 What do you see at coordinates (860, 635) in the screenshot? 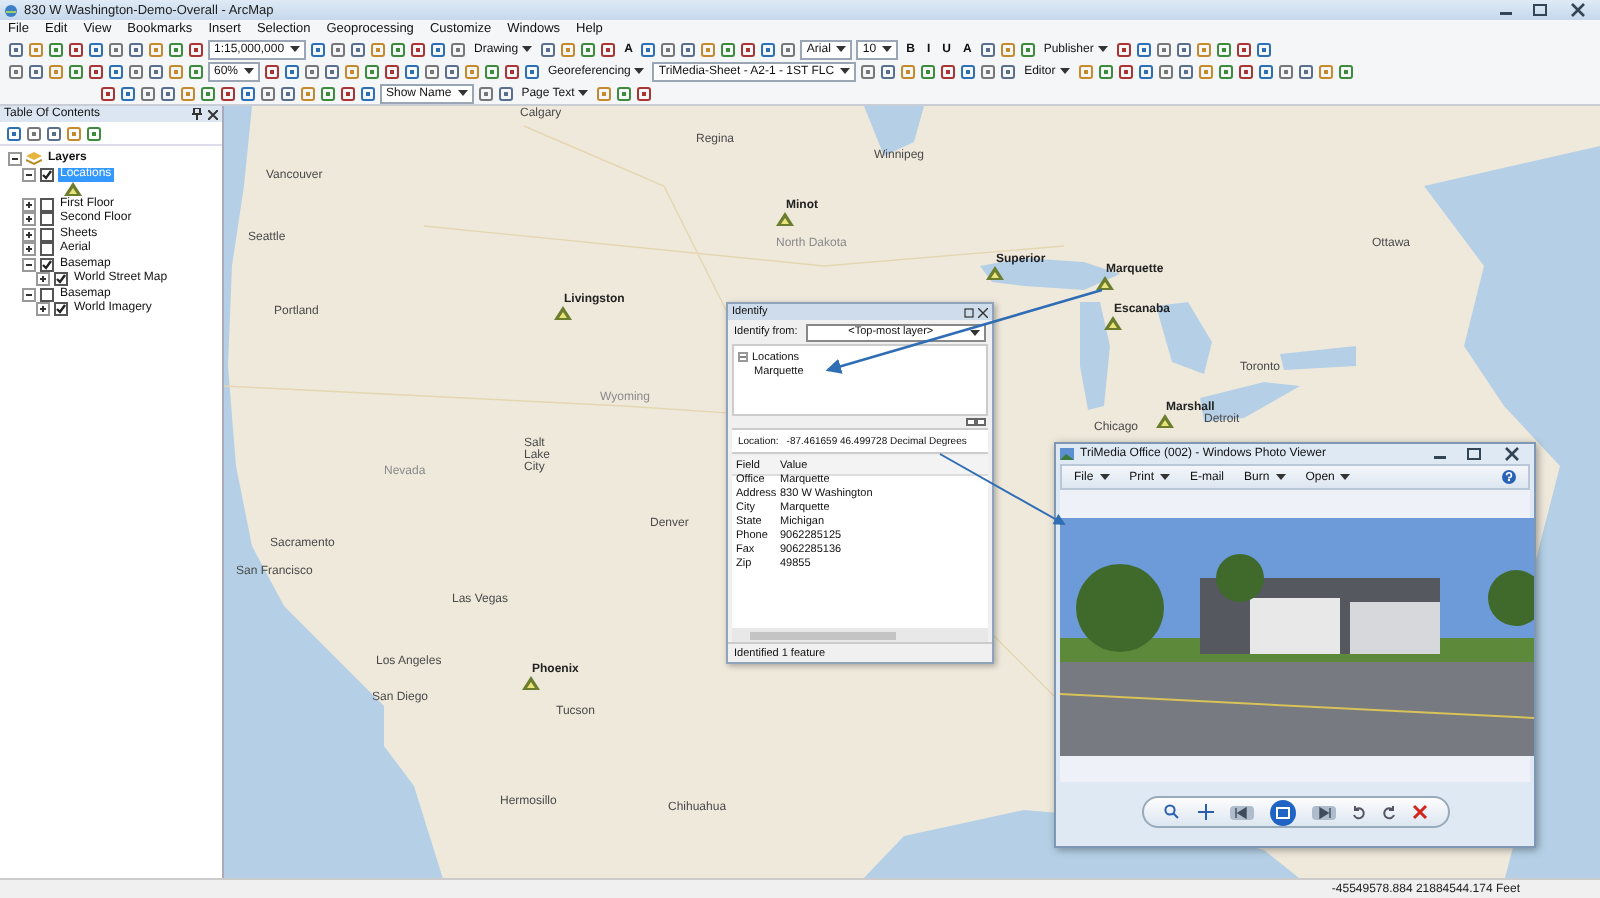
I see `scrollbar` at bounding box center [860, 635].